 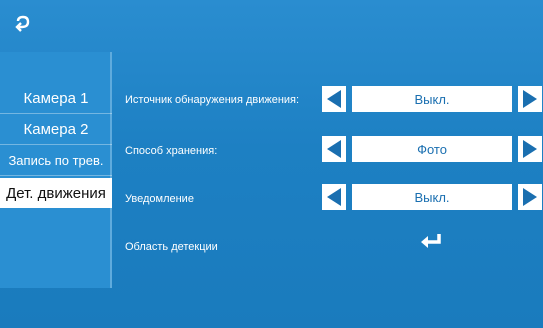 I want to click on tab-camera-1: Камера 1, so click(x=56, y=99).